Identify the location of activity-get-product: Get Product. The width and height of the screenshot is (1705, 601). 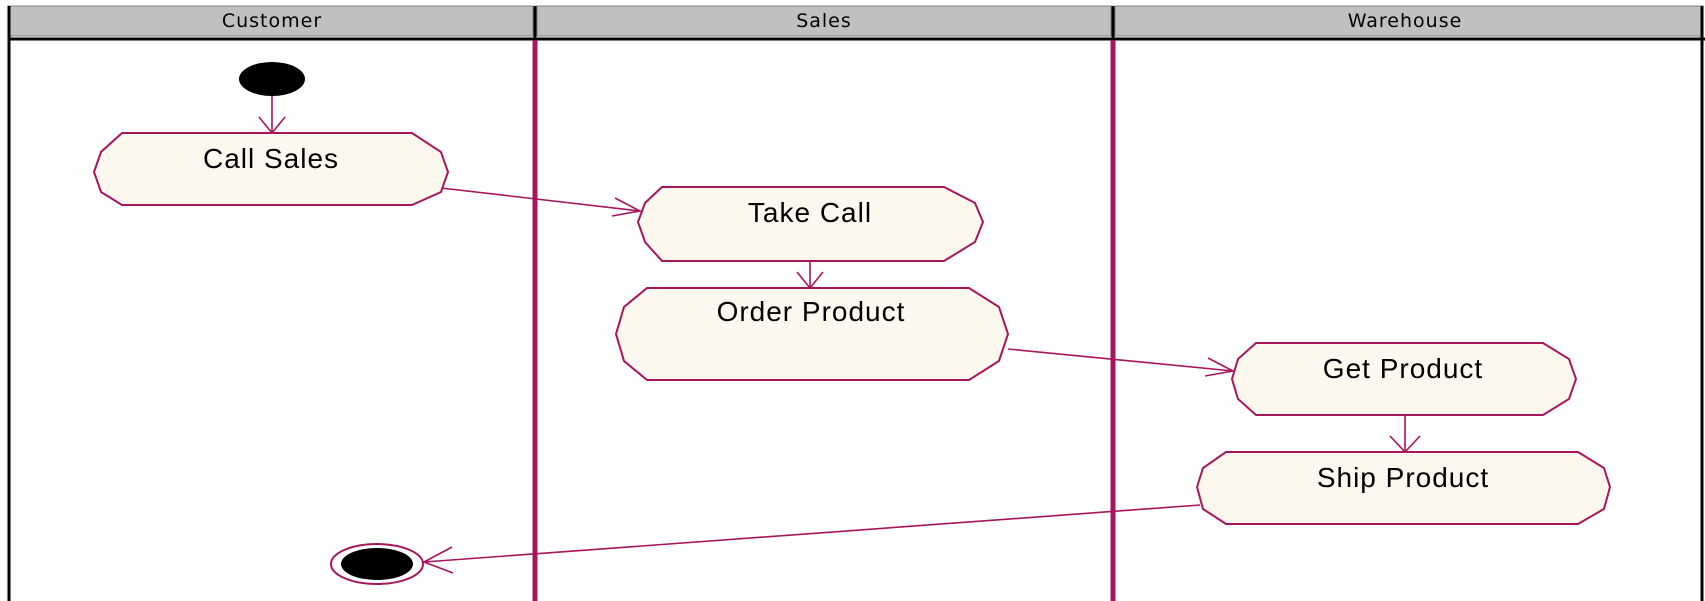
(1404, 379).